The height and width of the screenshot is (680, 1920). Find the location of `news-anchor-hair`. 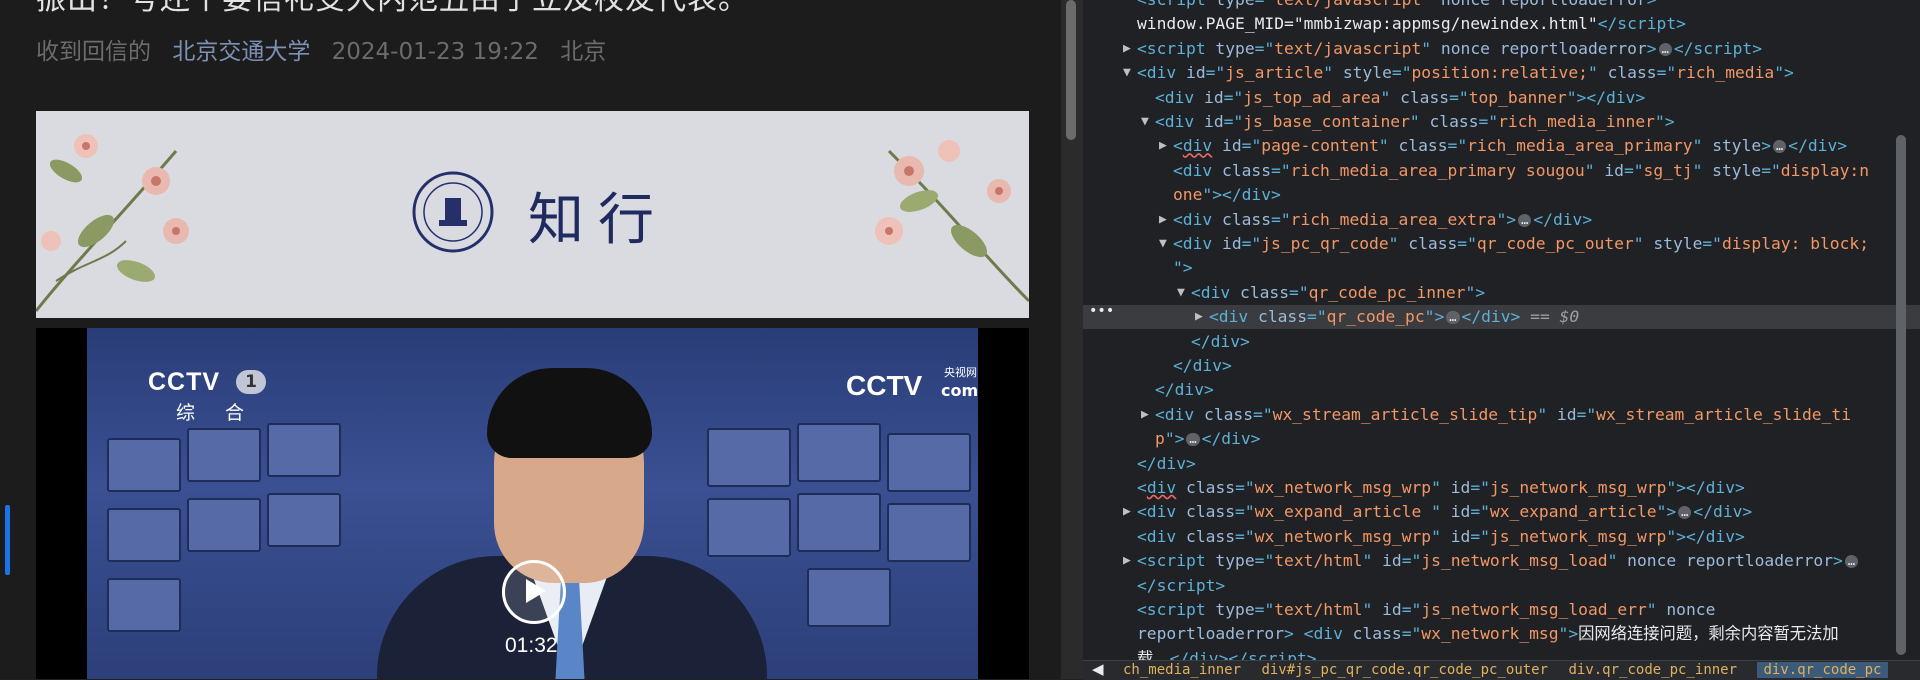

news-anchor-hair is located at coordinates (569, 413).